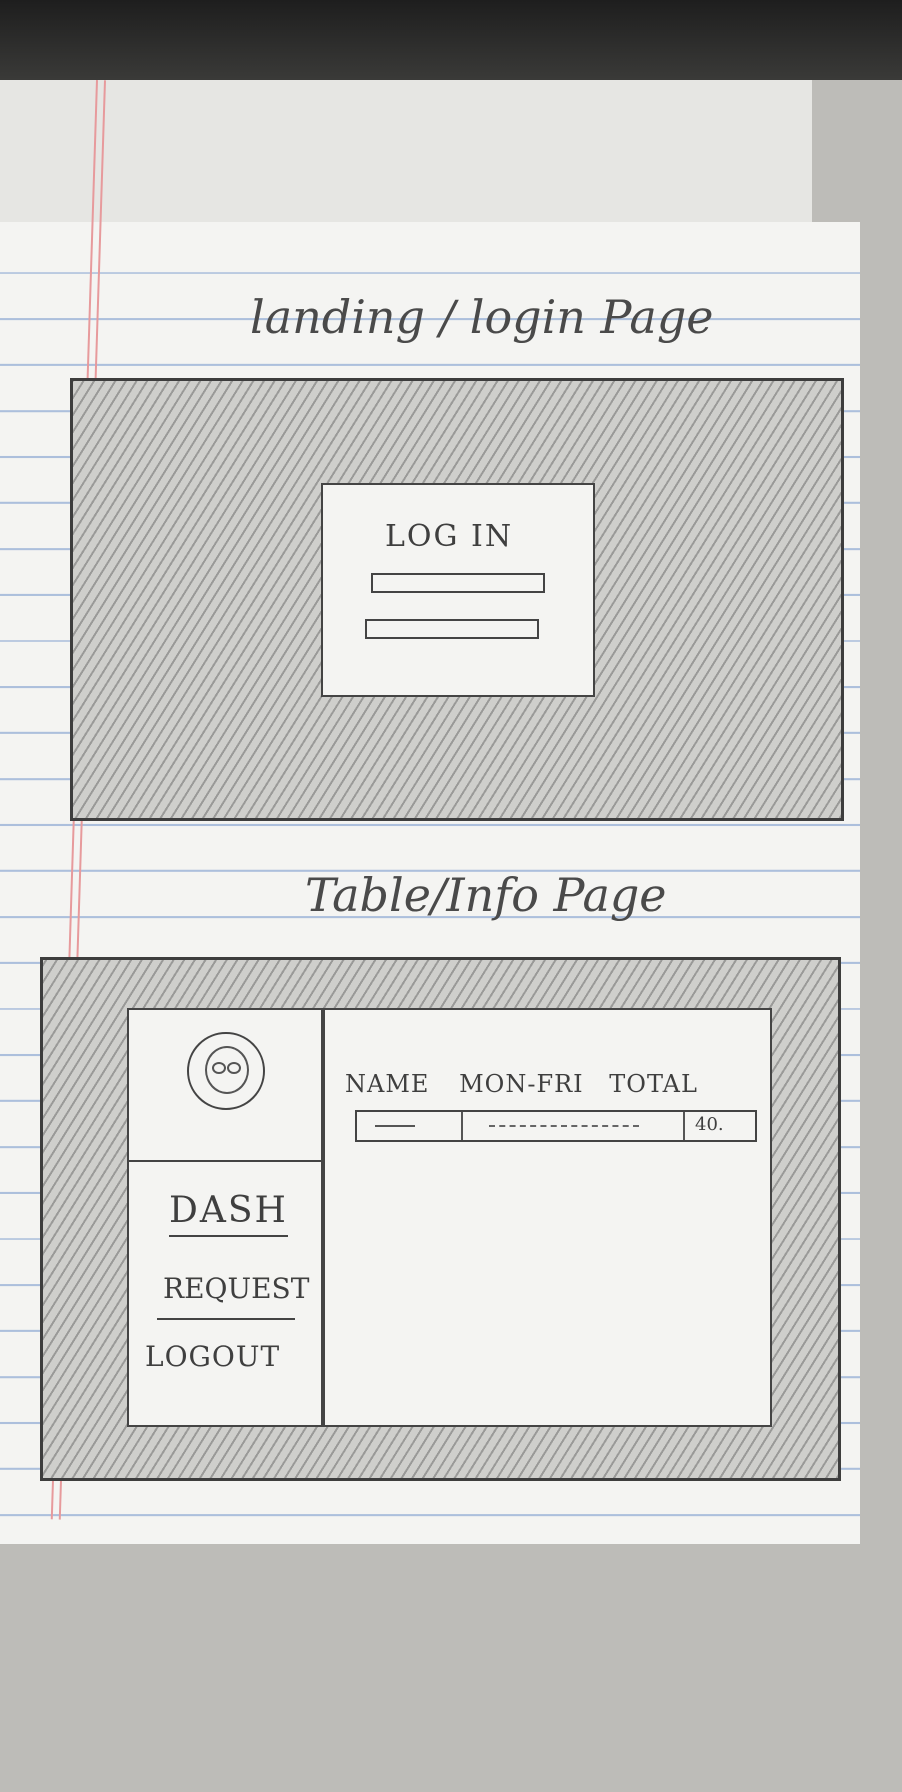  What do you see at coordinates (482, 317) in the screenshot?
I see `login-page-heading: landing / login Page` at bounding box center [482, 317].